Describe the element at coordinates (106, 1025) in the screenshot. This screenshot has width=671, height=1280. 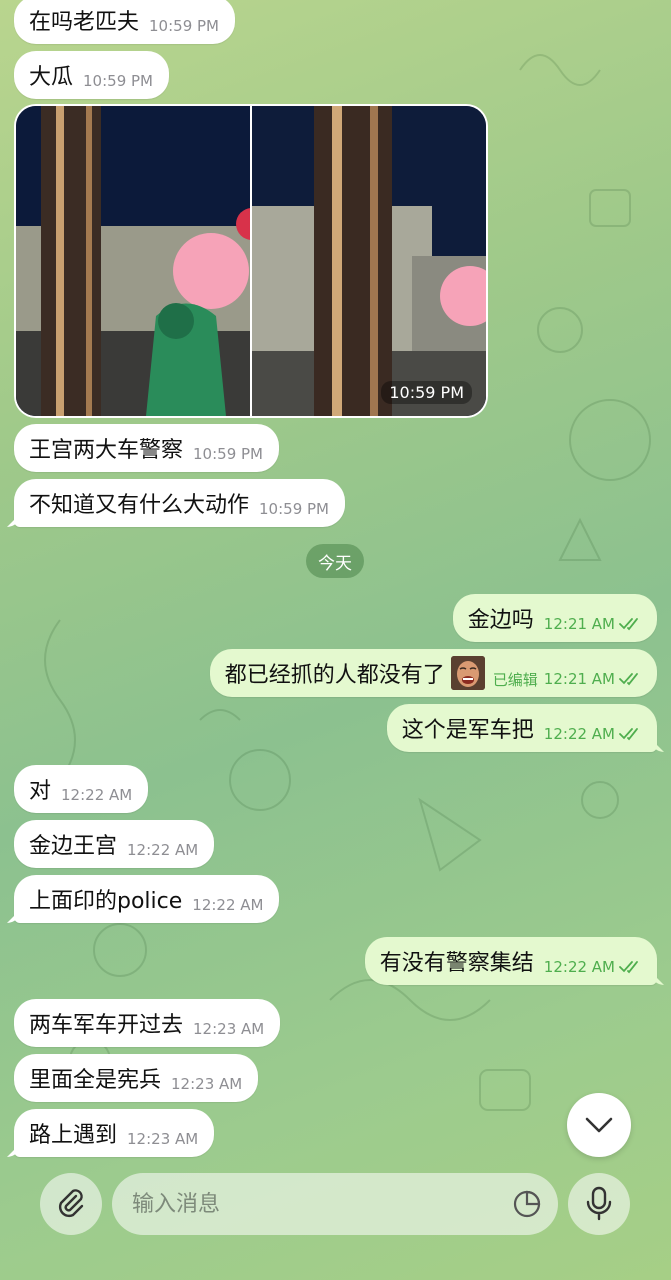
I see `message-text: 两车军车开过去` at that location.